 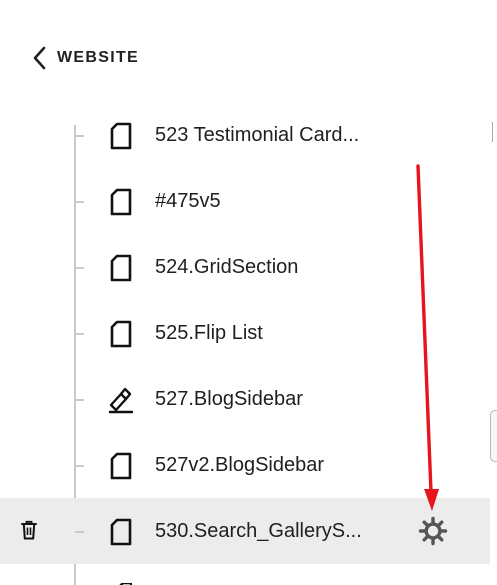 I want to click on page-item: 527v2.BlogSidebar, so click(x=245, y=465).